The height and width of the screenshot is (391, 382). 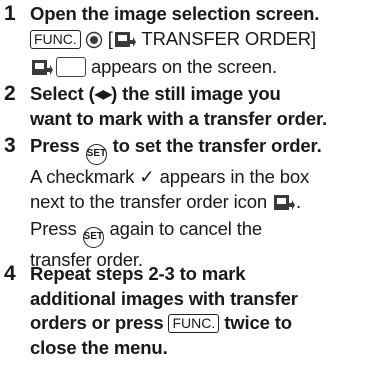 What do you see at coordinates (10, 13) in the screenshot?
I see `step-number: 1` at bounding box center [10, 13].